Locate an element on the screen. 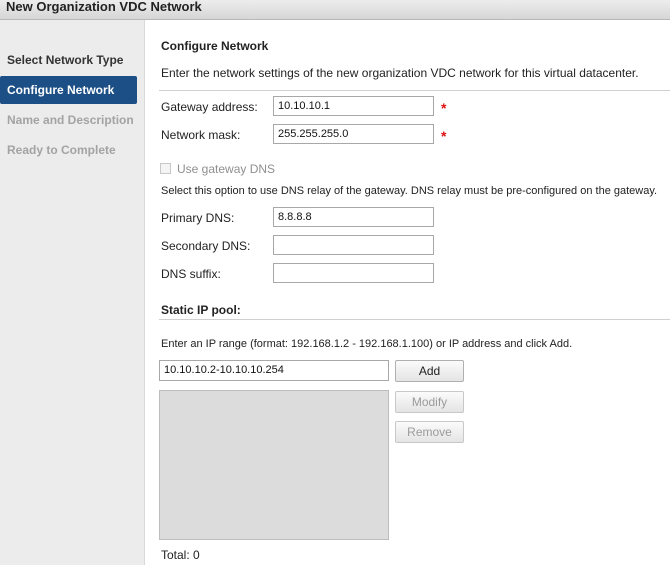  network-mask-input: 255.255.255.0 is located at coordinates (353, 134).